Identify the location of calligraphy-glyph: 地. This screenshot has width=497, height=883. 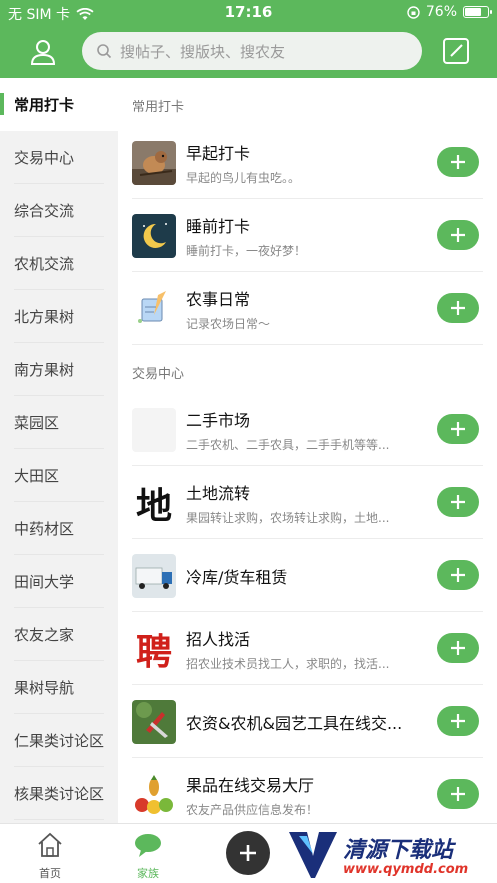
(153, 504).